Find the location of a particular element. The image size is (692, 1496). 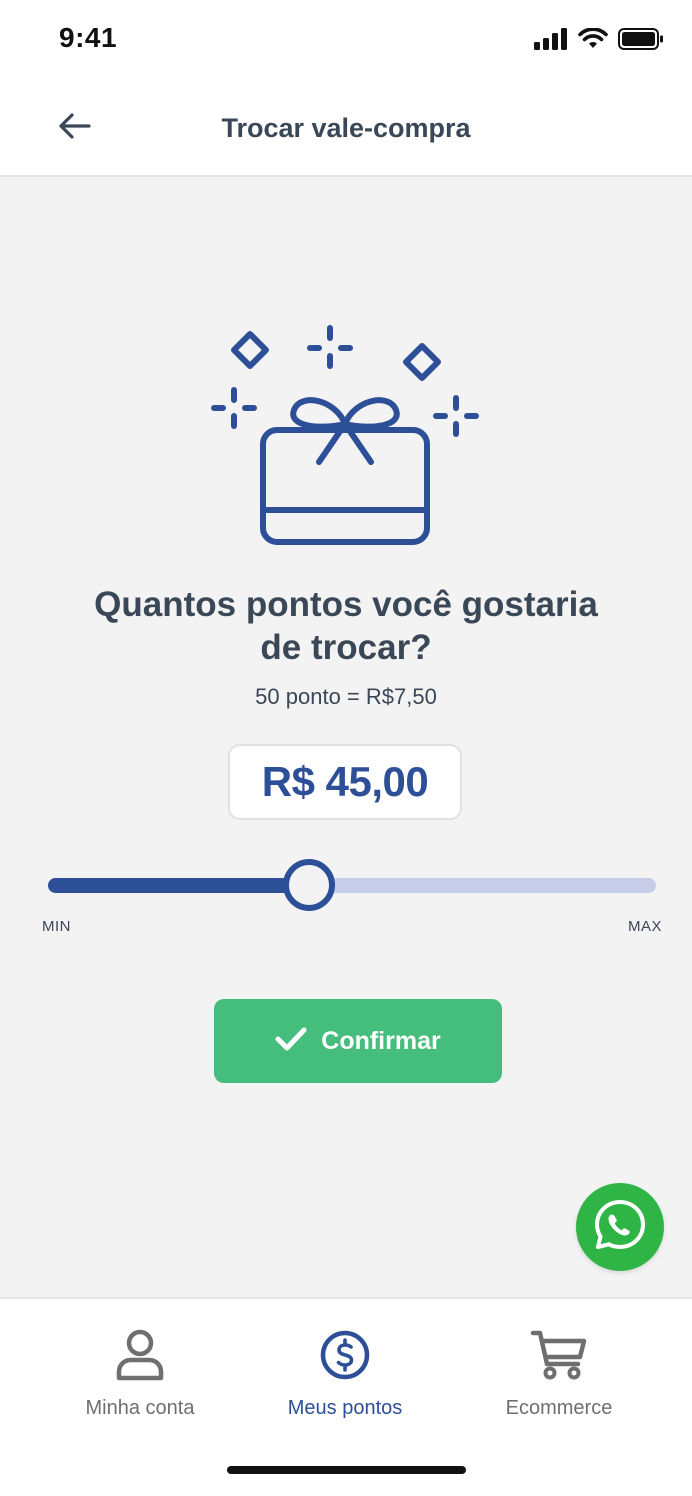

user-icon is located at coordinates (140, 1355).